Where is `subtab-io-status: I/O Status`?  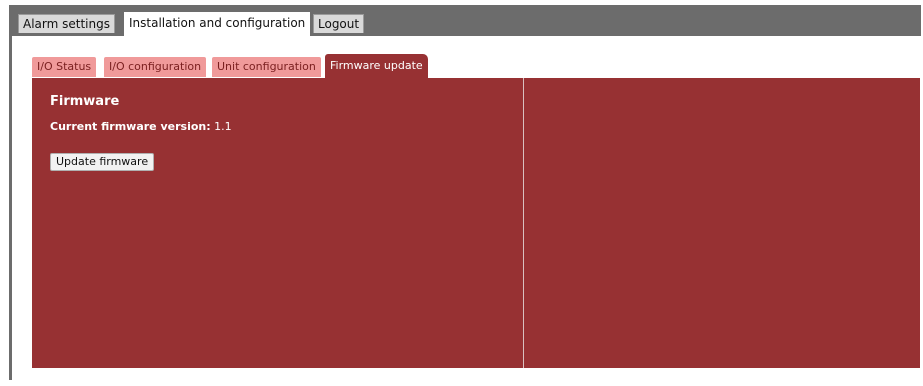
subtab-io-status: I/O Status is located at coordinates (64, 67).